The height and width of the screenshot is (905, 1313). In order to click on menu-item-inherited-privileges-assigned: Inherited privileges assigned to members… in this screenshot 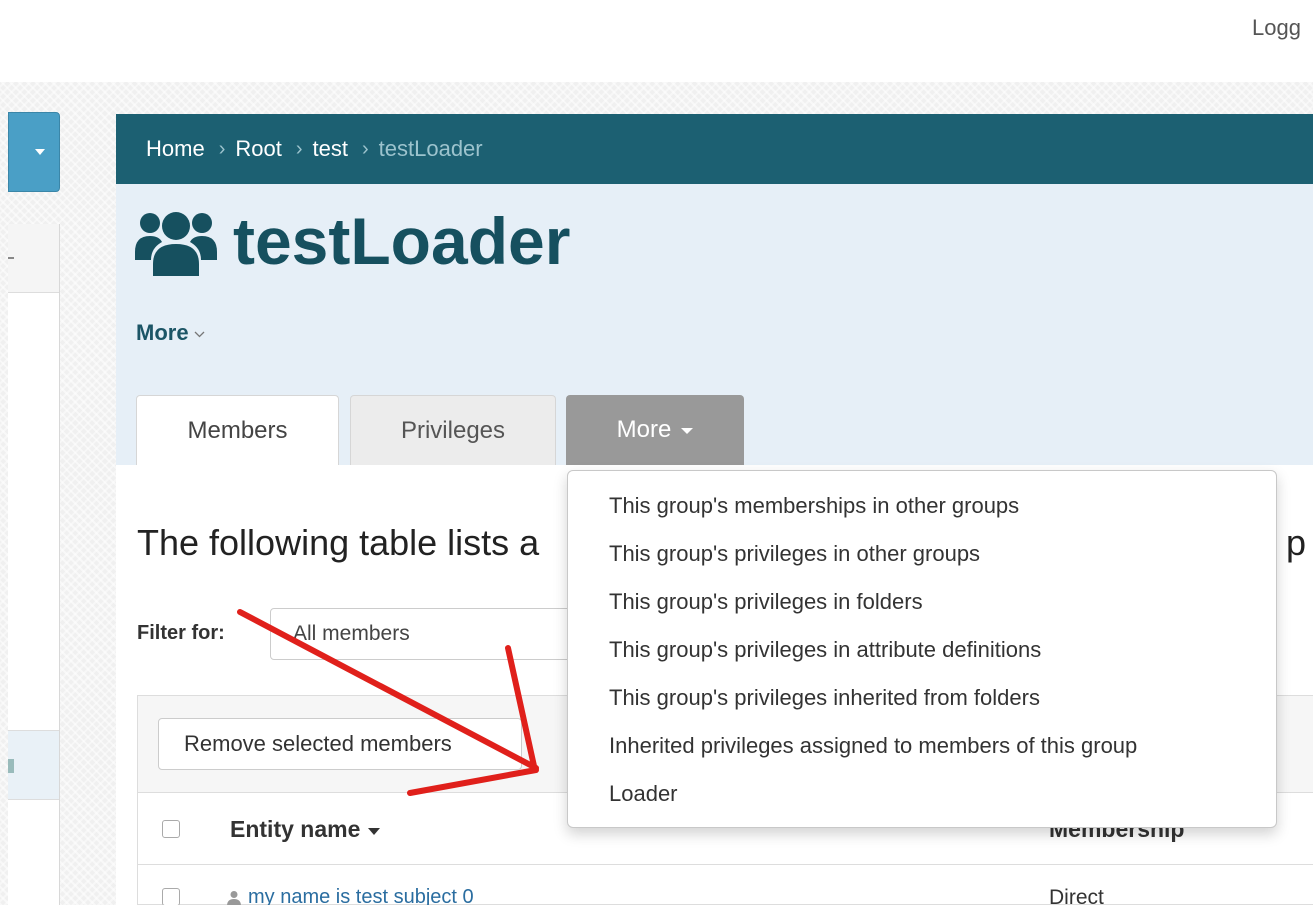, I will do `click(922, 747)`.